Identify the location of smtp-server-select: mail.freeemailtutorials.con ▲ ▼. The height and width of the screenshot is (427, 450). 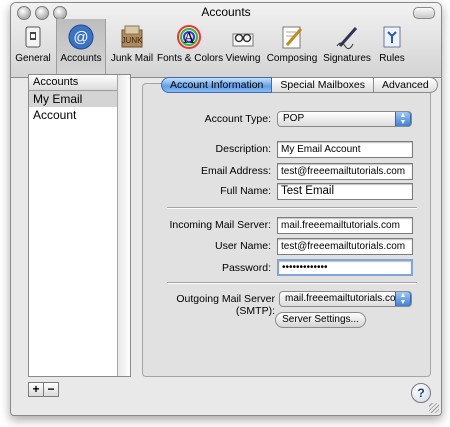
(345, 299).